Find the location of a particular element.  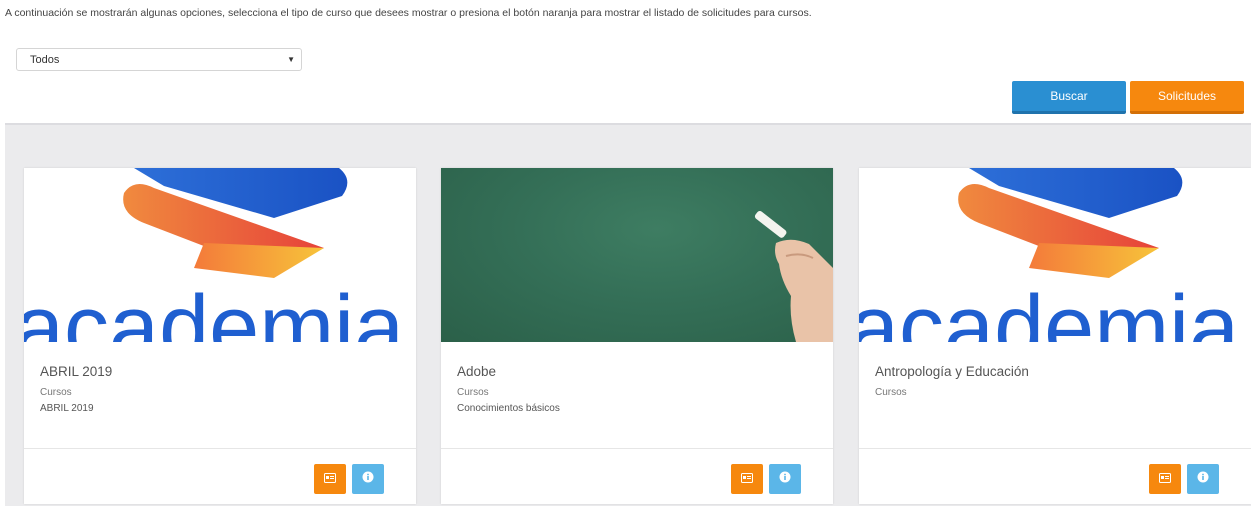

dropdown-caret-icon: ▼ is located at coordinates (291, 59).